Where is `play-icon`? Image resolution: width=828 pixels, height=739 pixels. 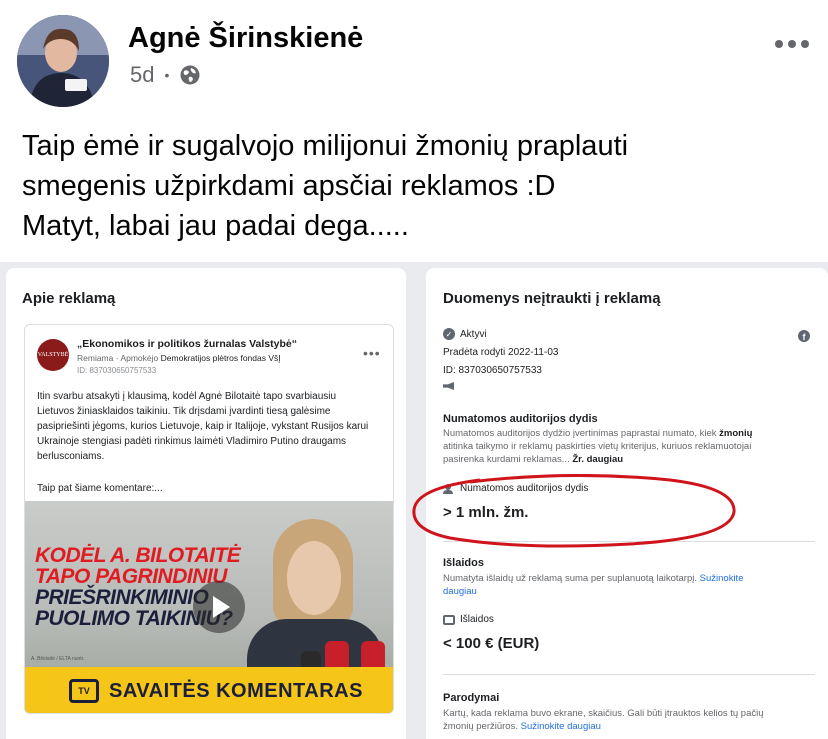
play-icon is located at coordinates (219, 607).